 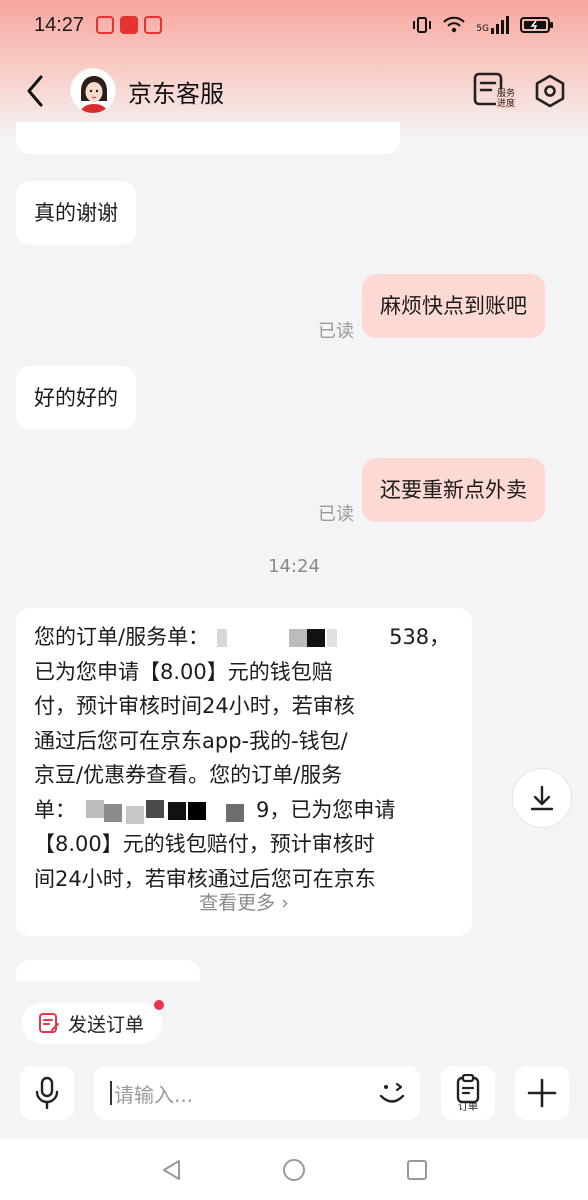 I want to click on send-order-button: 发送订单, so click(x=93, y=1022).